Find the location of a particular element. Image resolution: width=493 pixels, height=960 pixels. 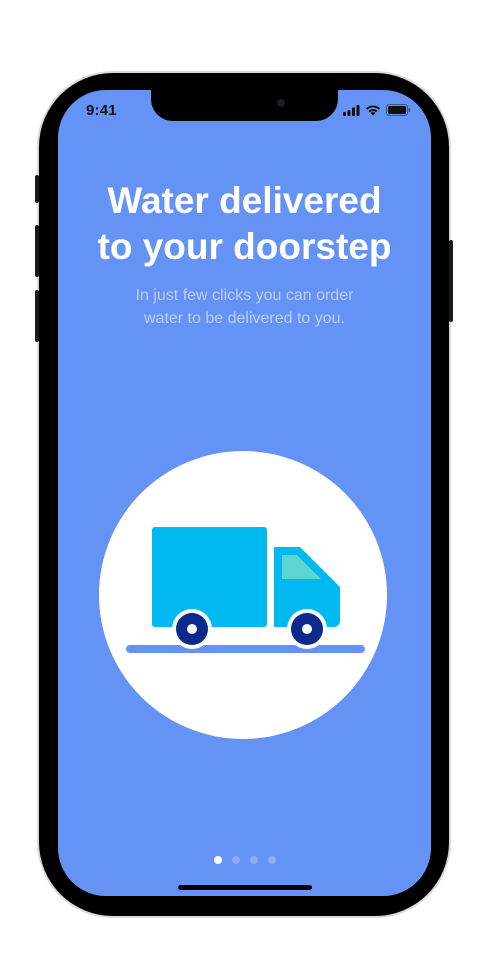

wifi-icon is located at coordinates (373, 110).